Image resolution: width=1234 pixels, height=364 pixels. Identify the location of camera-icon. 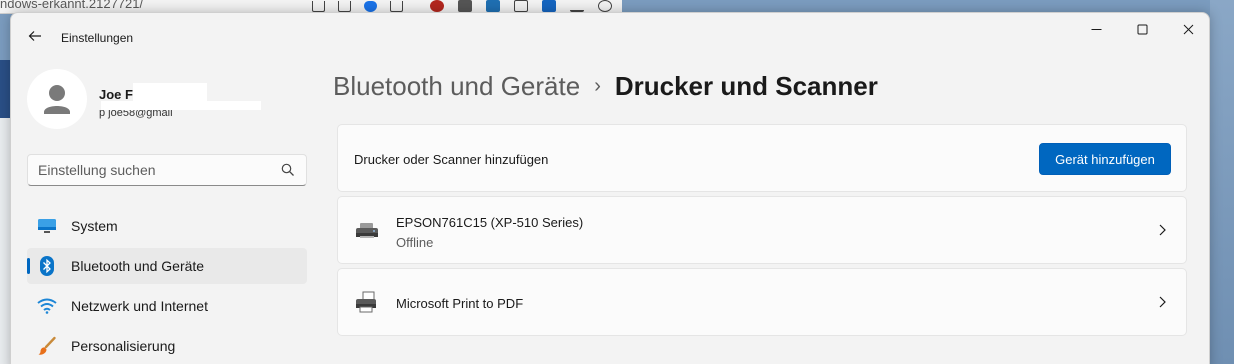
(344, 6).